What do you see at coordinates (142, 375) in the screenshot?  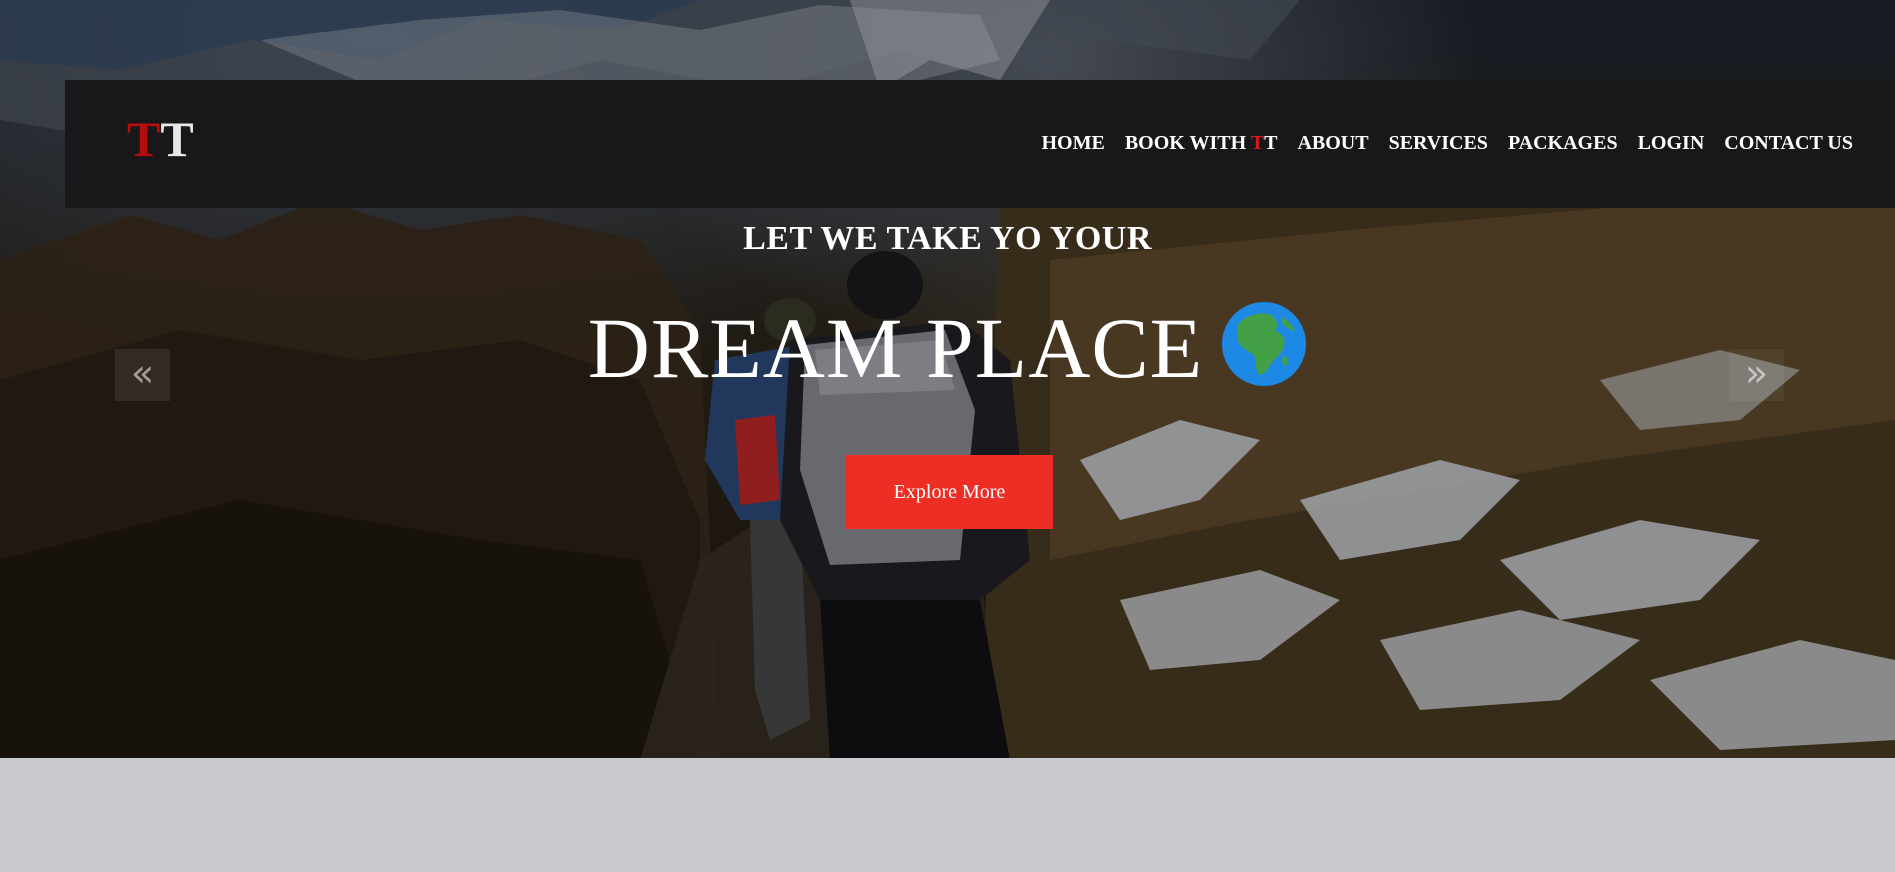 I see `carousel-prev-button: «` at bounding box center [142, 375].